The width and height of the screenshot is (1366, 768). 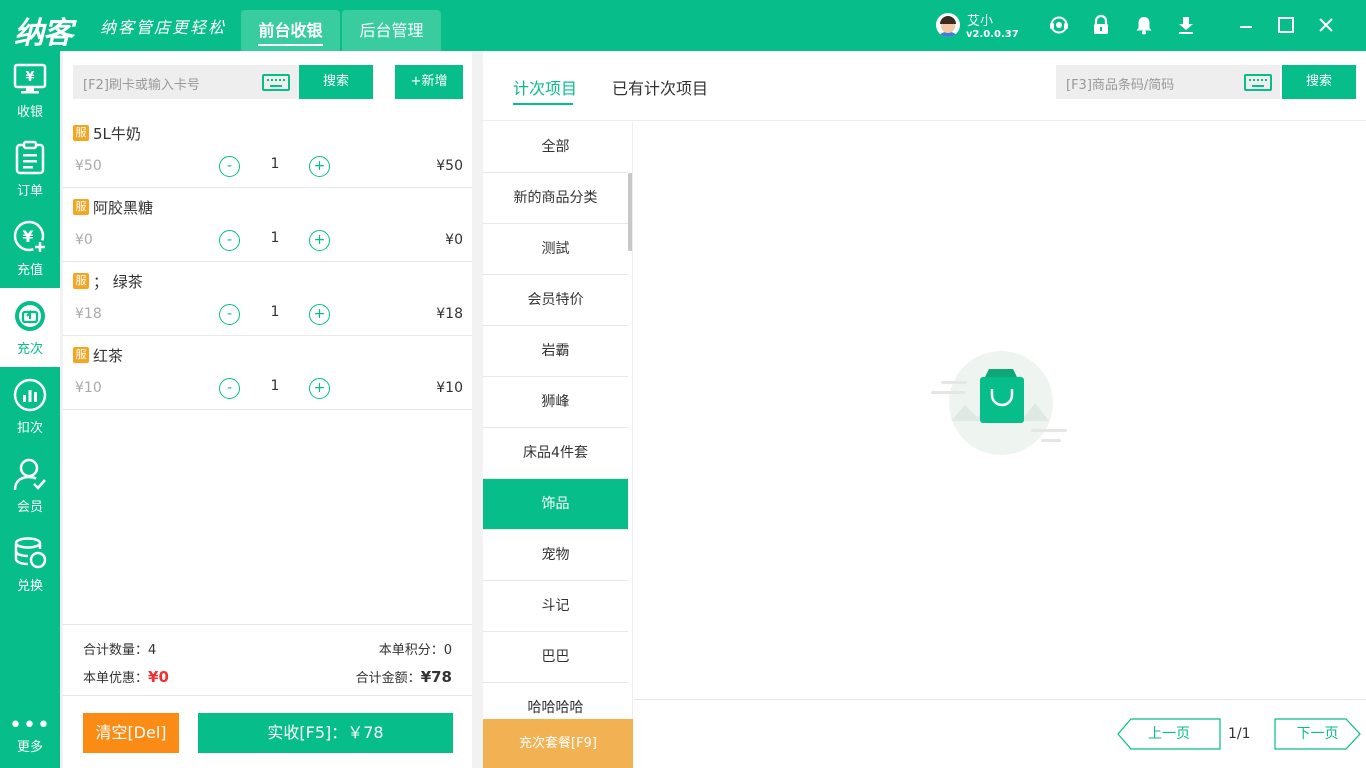 What do you see at coordinates (29, 191) in the screenshot?
I see `sidebar-item-label: 订单` at bounding box center [29, 191].